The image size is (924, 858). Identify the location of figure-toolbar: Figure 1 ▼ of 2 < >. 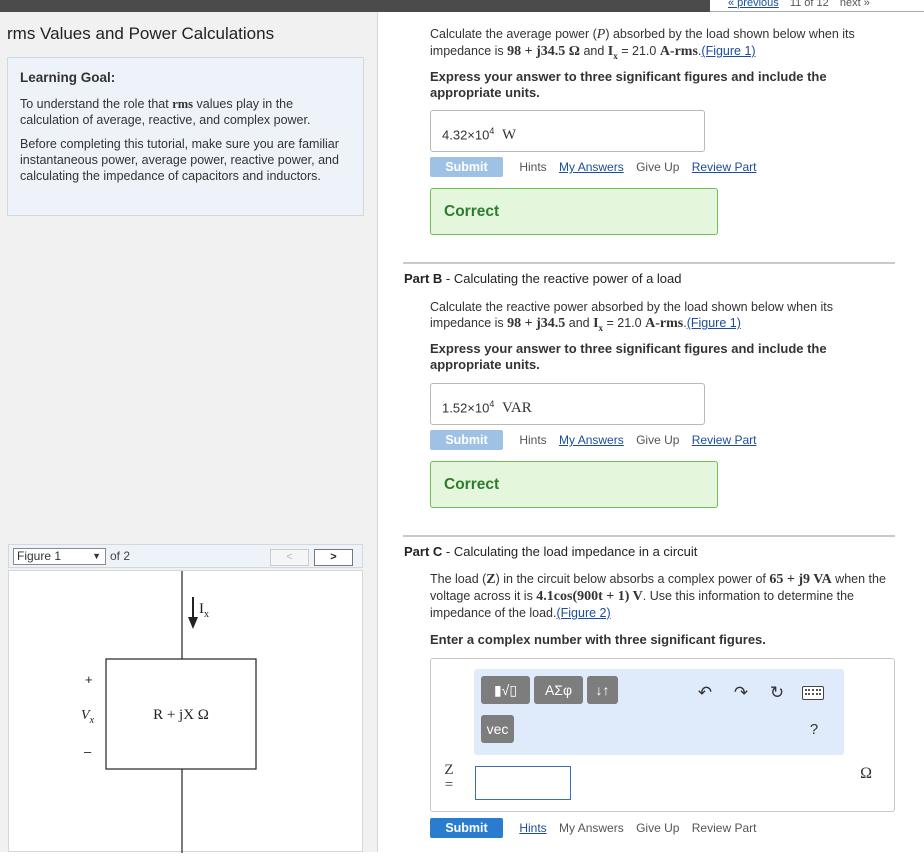
(185, 556).